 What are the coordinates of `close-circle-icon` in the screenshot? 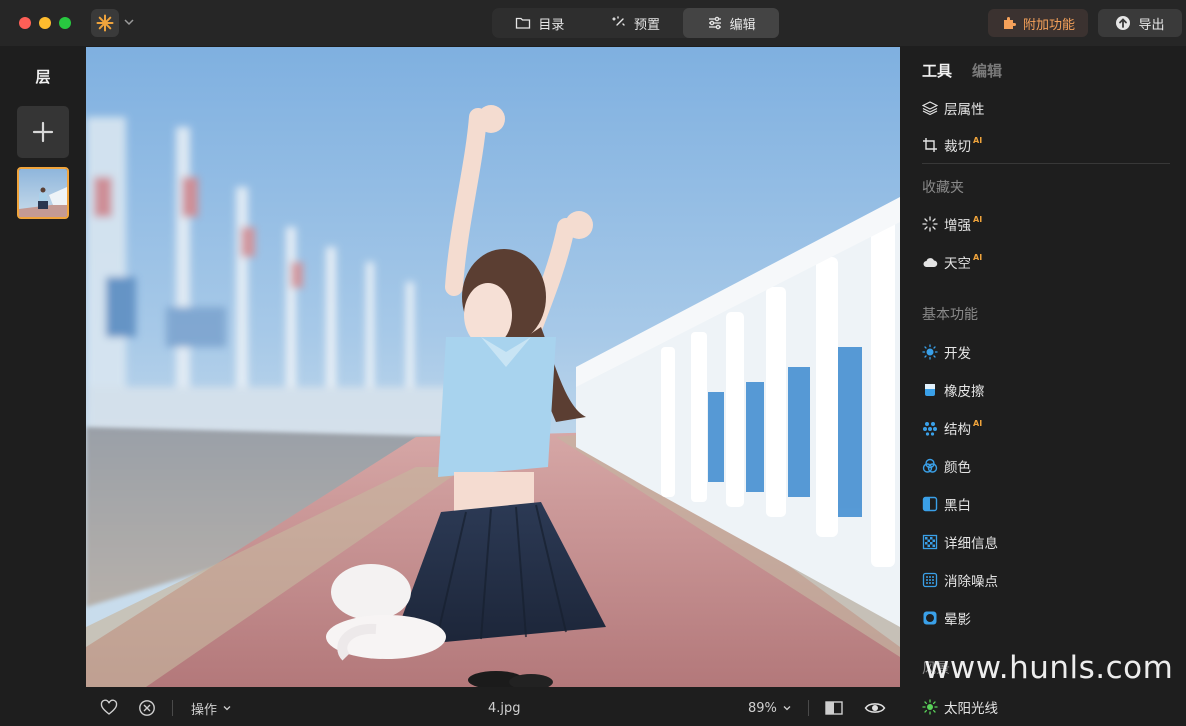 It's located at (147, 708).